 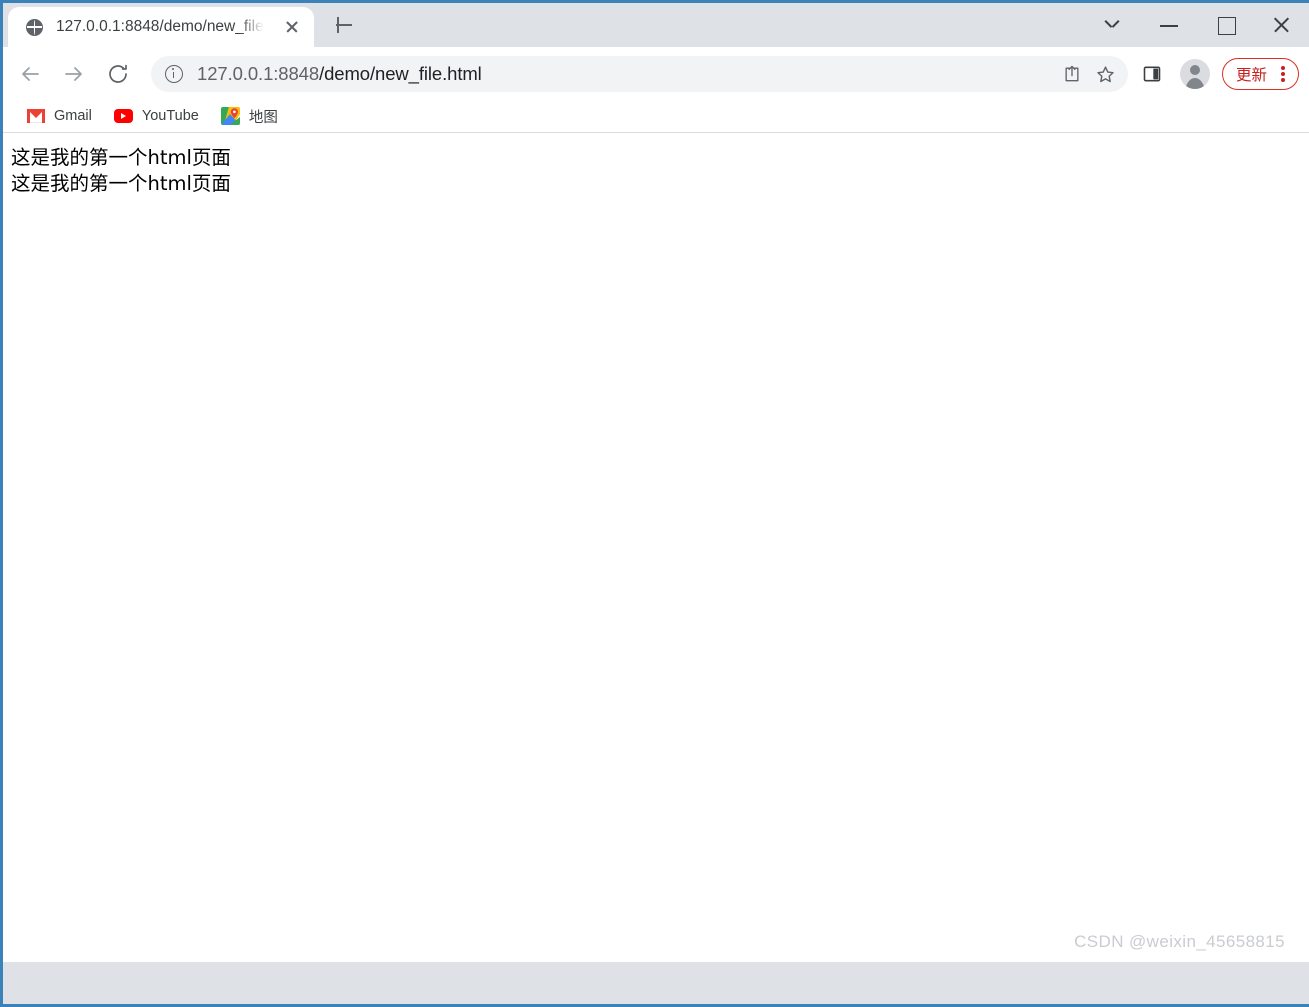 I want to click on new-tab-button, so click(x=344, y=25).